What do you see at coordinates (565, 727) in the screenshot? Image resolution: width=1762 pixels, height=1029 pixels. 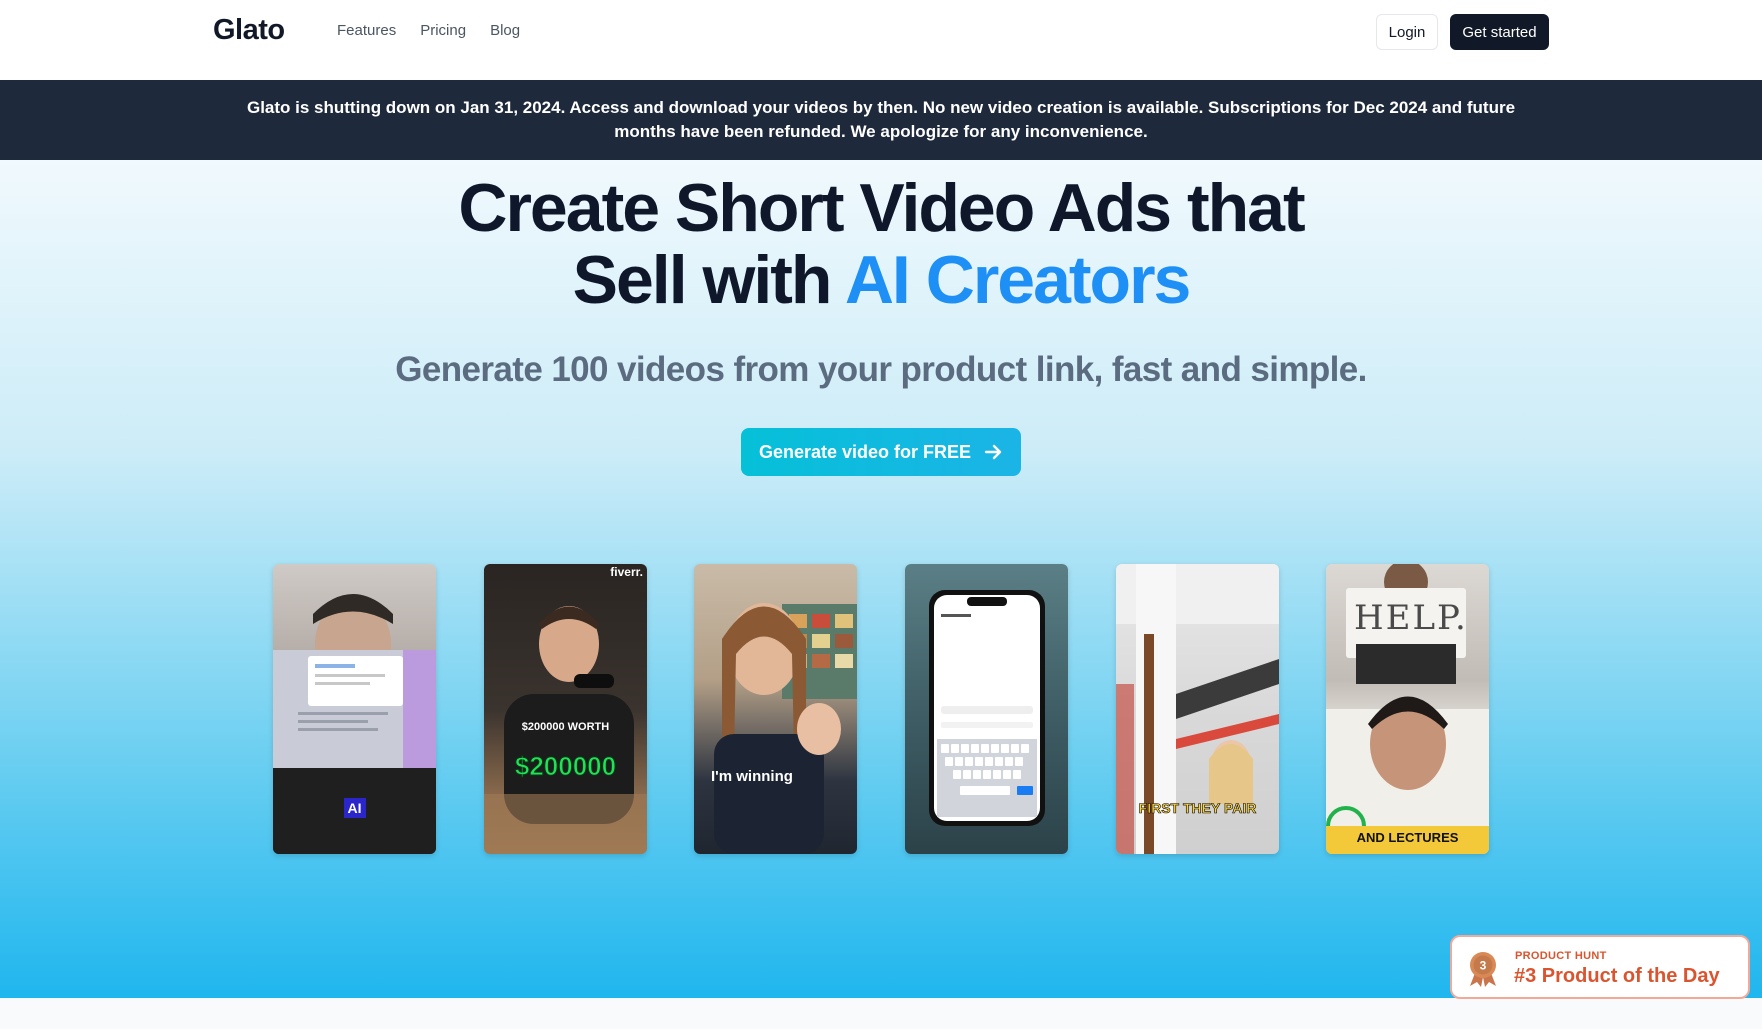 I see `video-caption-top: $200000 WORTH` at bounding box center [565, 727].